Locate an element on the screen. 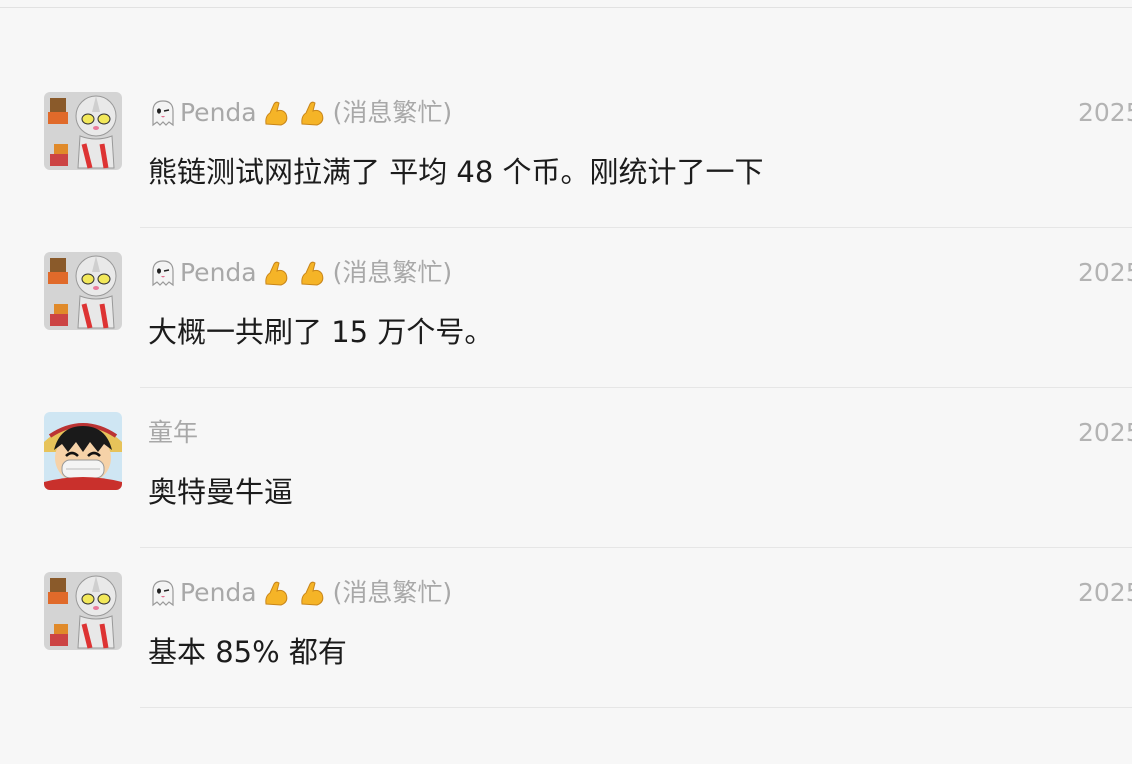  message-text: 大概一共刷了 15 万个号。 is located at coordinates (320, 332).